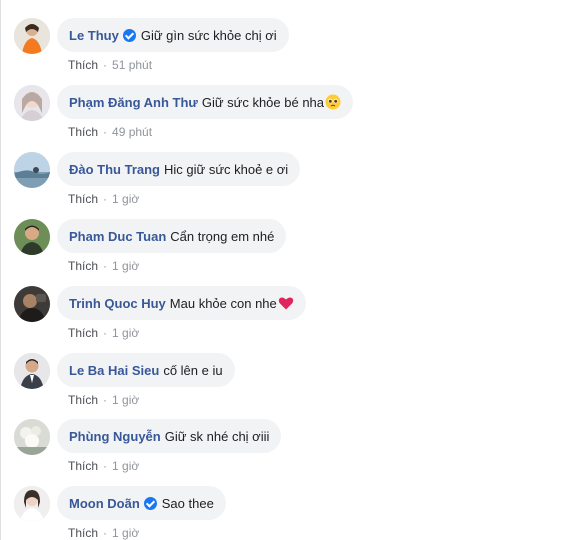  I want to click on comment-author: Phạm Đăng Anh Thư, so click(133, 102).